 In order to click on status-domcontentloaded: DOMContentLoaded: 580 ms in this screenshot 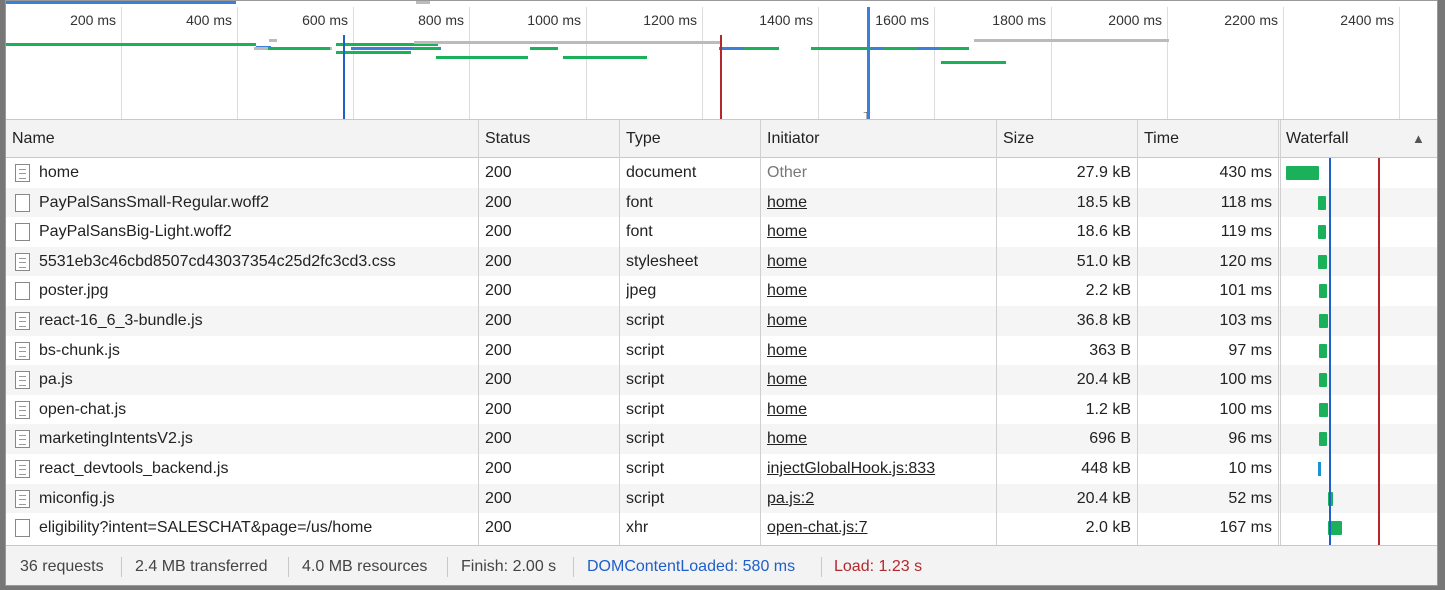, I will do `click(691, 566)`.